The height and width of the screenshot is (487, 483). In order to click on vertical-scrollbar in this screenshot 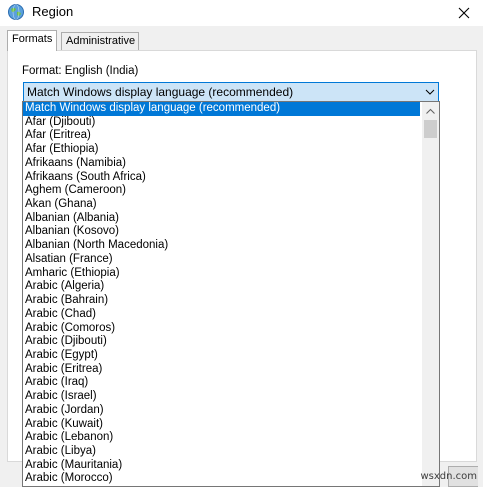, I will do `click(430, 294)`.